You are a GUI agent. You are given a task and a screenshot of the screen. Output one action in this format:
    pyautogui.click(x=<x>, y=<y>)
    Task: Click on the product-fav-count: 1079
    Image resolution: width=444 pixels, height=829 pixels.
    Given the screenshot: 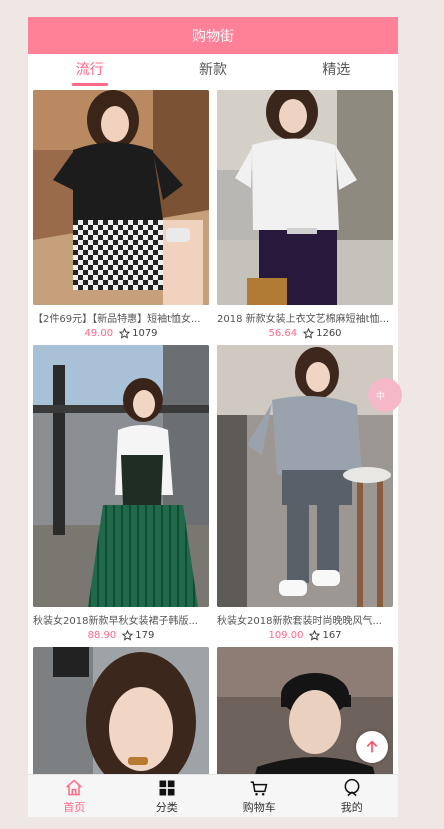 What is the action you would take?
    pyautogui.click(x=145, y=333)
    